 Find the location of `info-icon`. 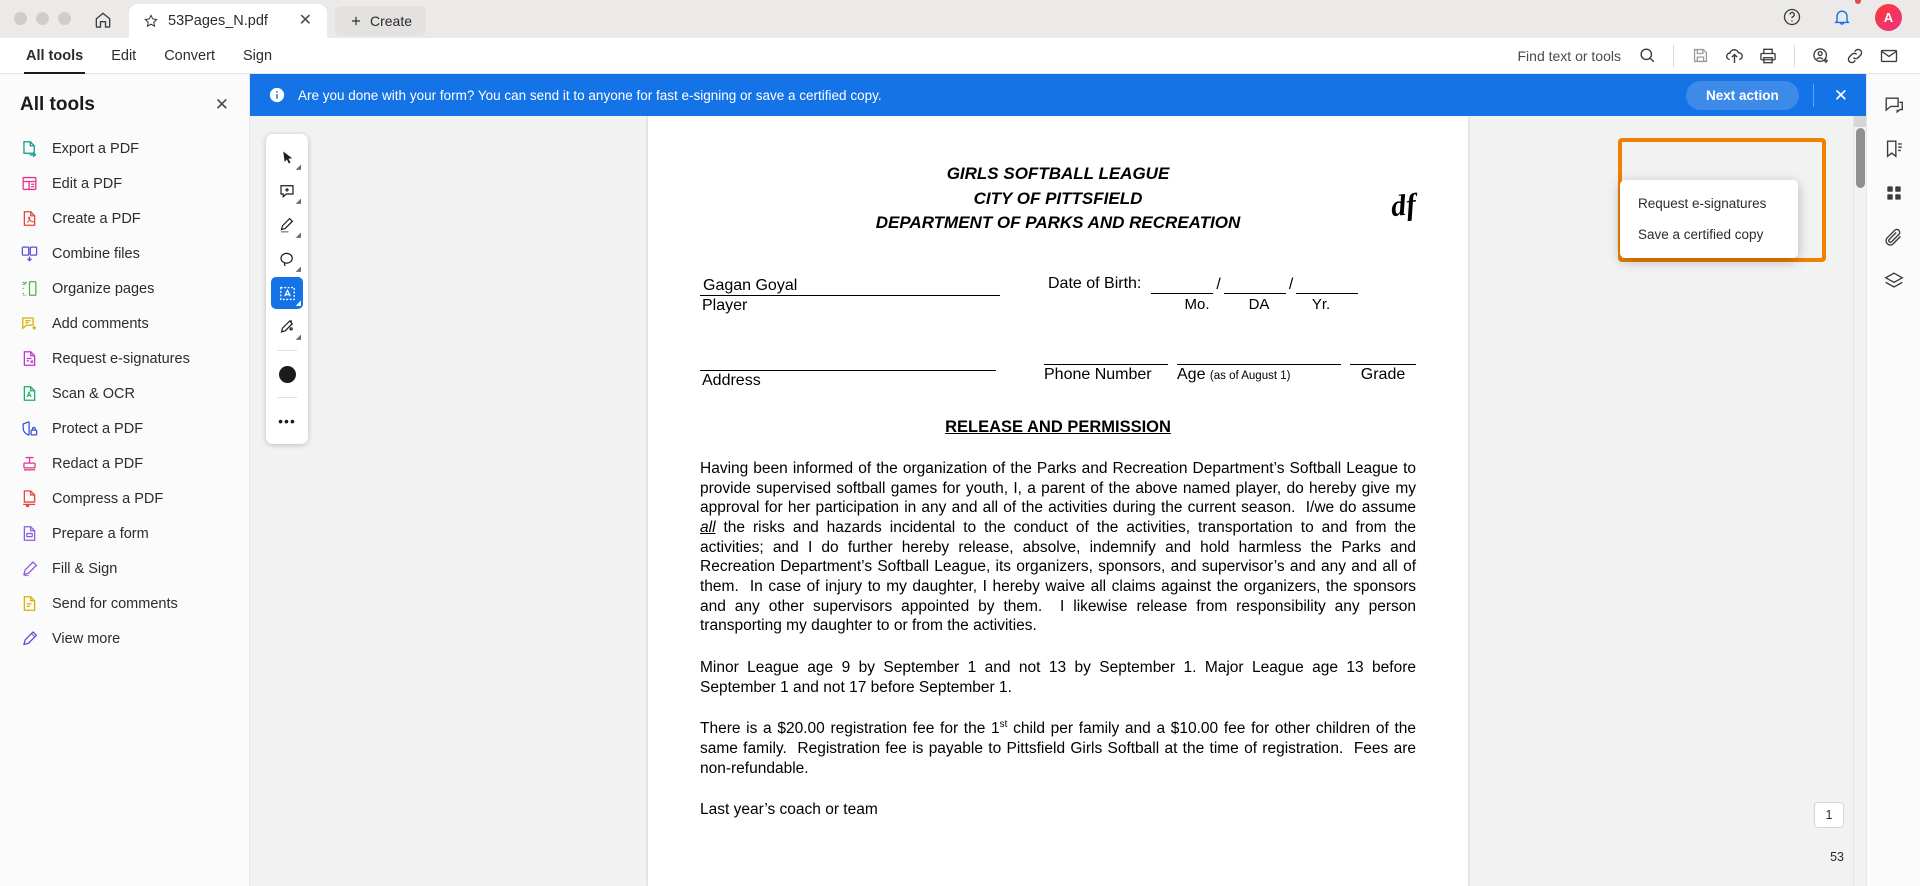

info-icon is located at coordinates (277, 95).